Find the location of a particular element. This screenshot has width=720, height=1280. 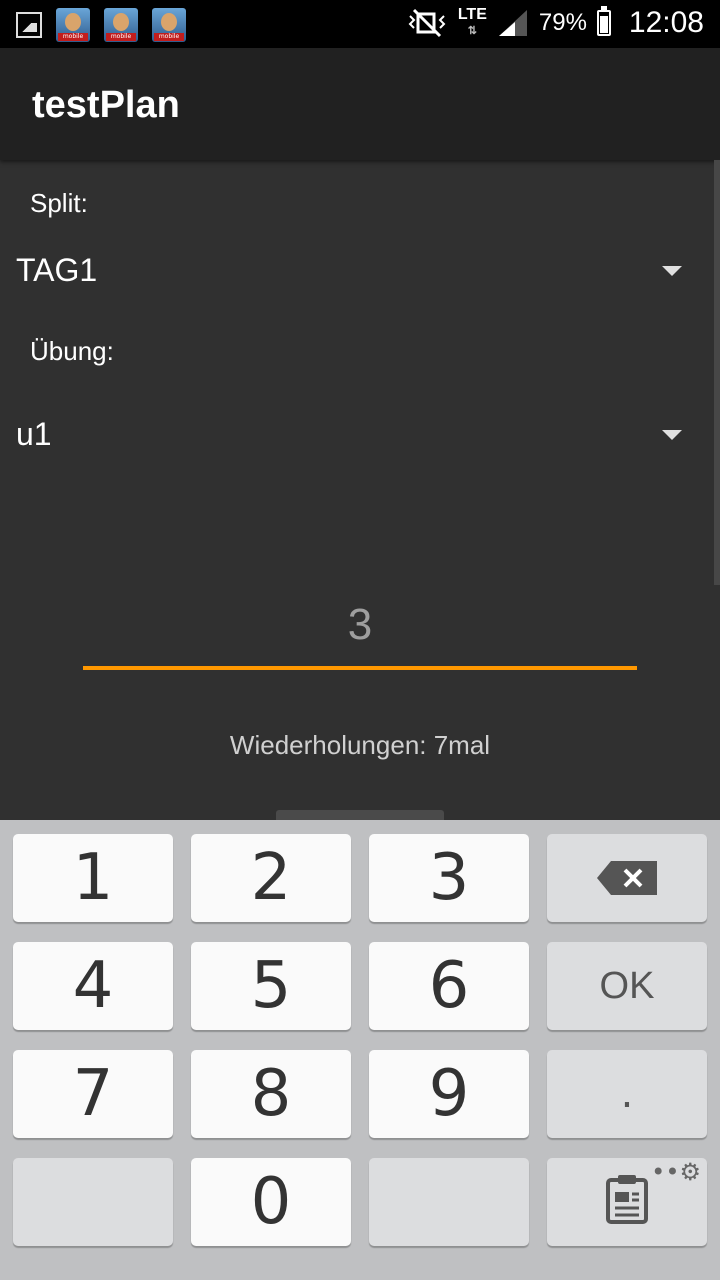

settings-gear-icon: ••⚙ is located at coordinates (676, 1172).